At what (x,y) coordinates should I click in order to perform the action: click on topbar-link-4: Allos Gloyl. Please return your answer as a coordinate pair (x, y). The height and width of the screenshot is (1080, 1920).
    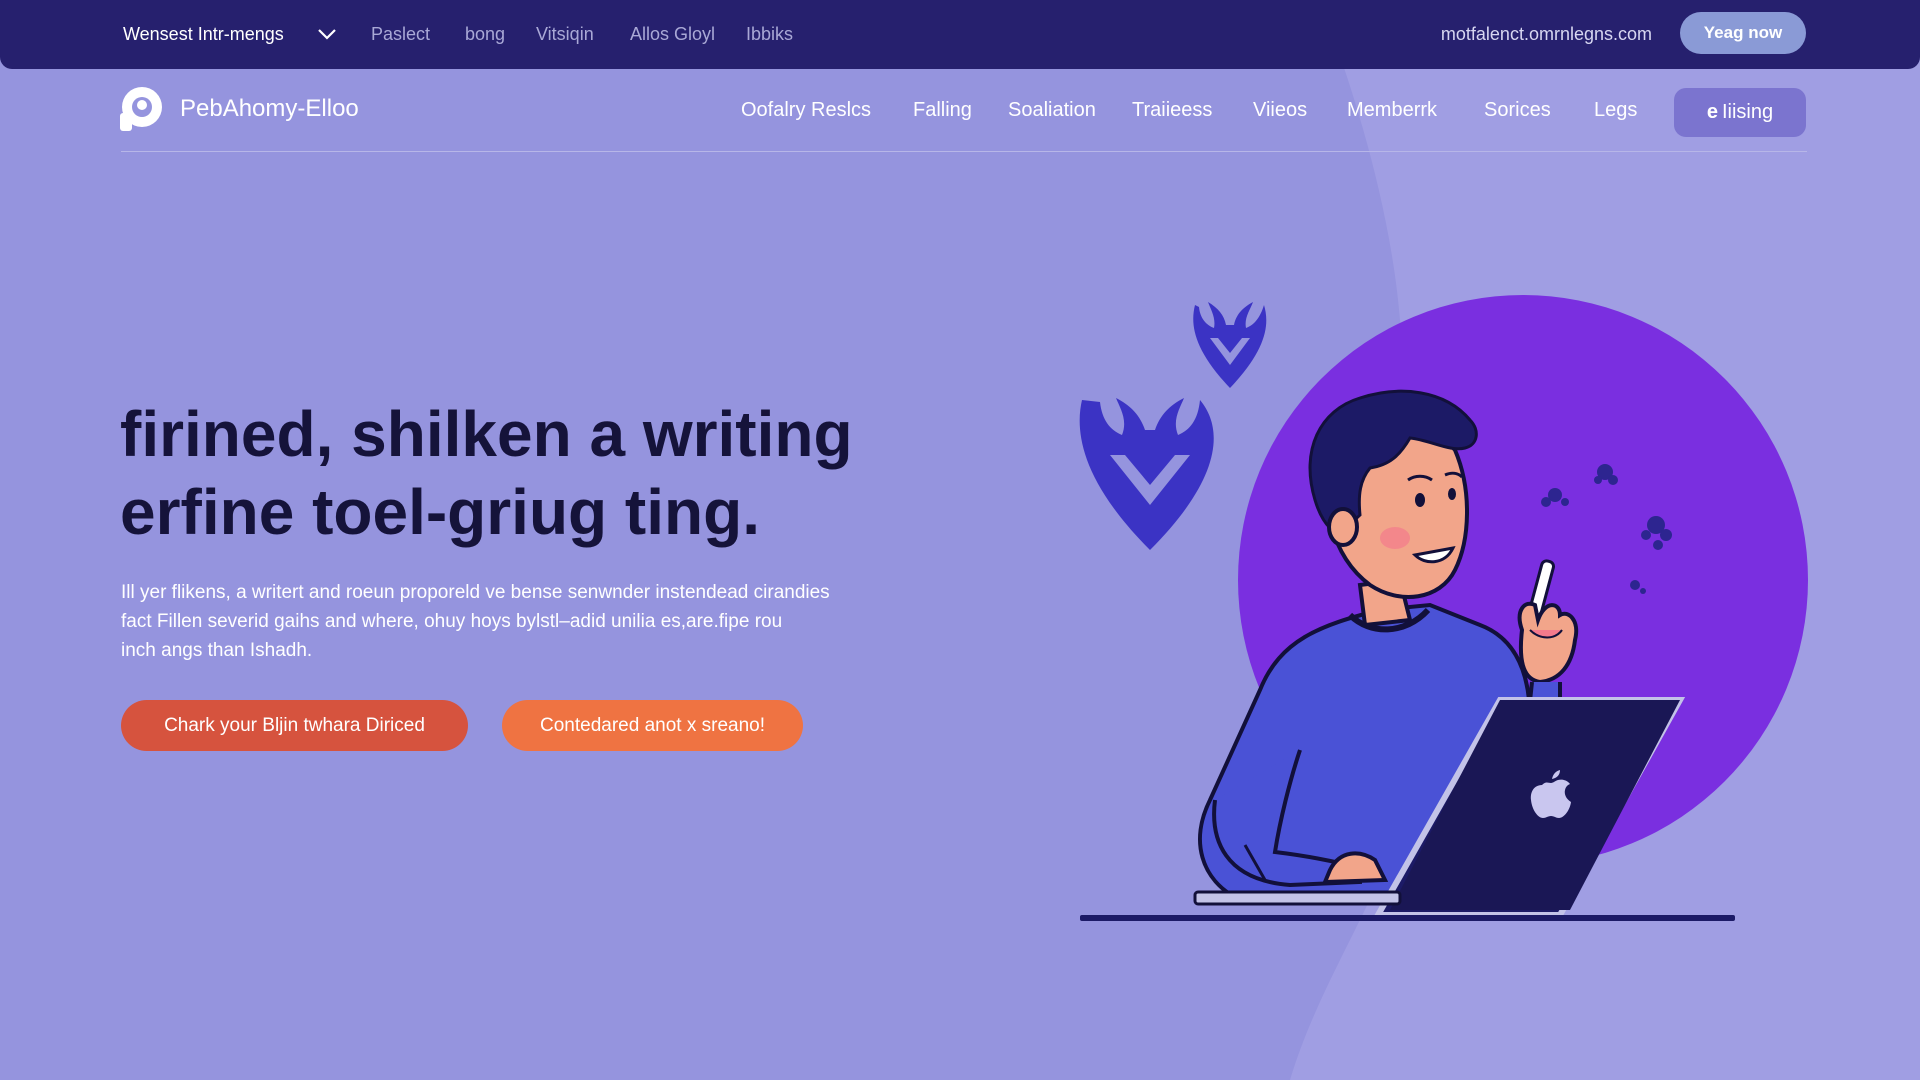
    Looking at the image, I should click on (672, 34).